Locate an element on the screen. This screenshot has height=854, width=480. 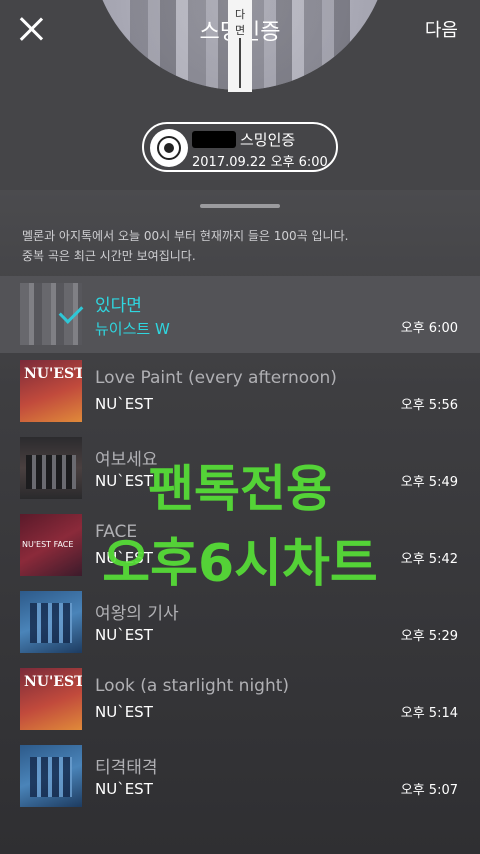
bookmark-char-2: 면 is located at coordinates (240, 30).